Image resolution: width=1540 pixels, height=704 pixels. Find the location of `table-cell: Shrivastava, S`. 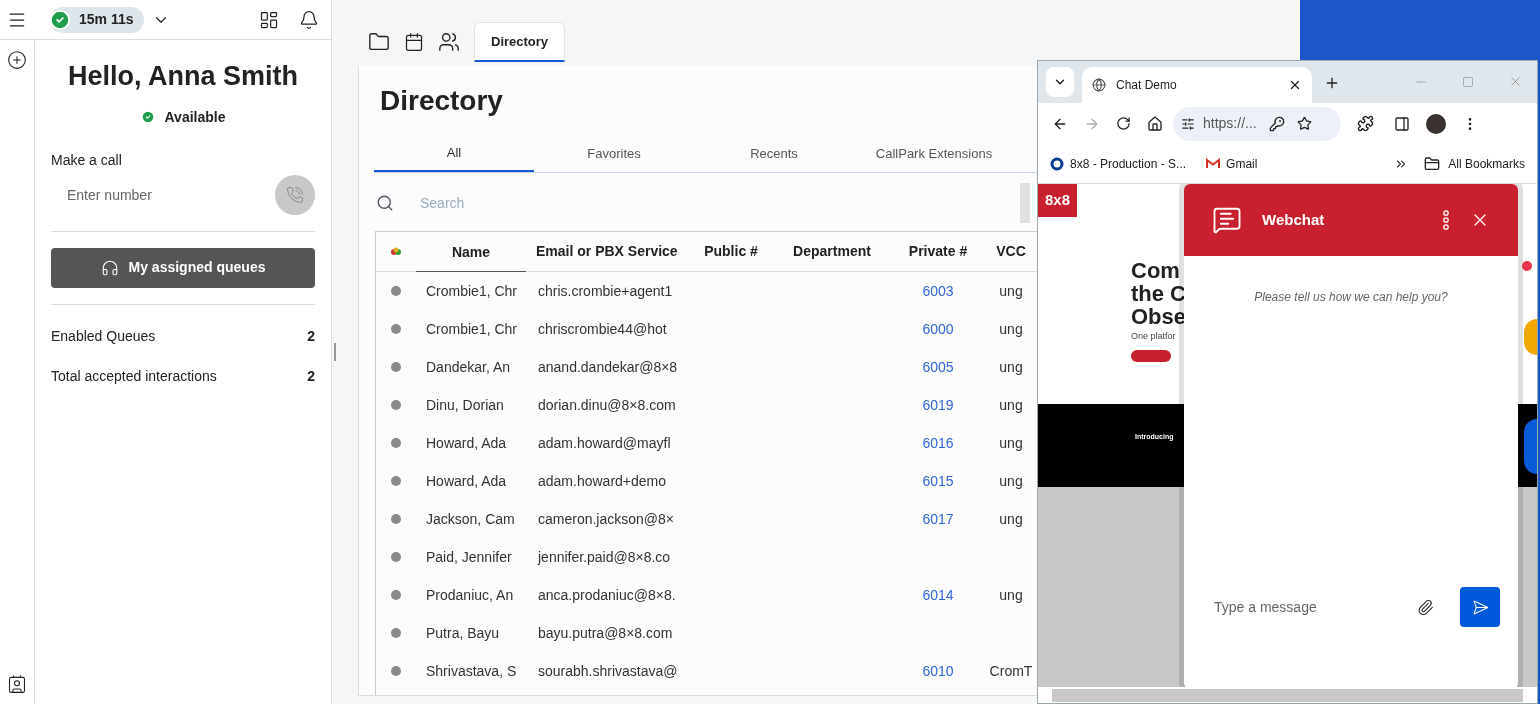

table-cell: Shrivastava, S is located at coordinates (471, 670).